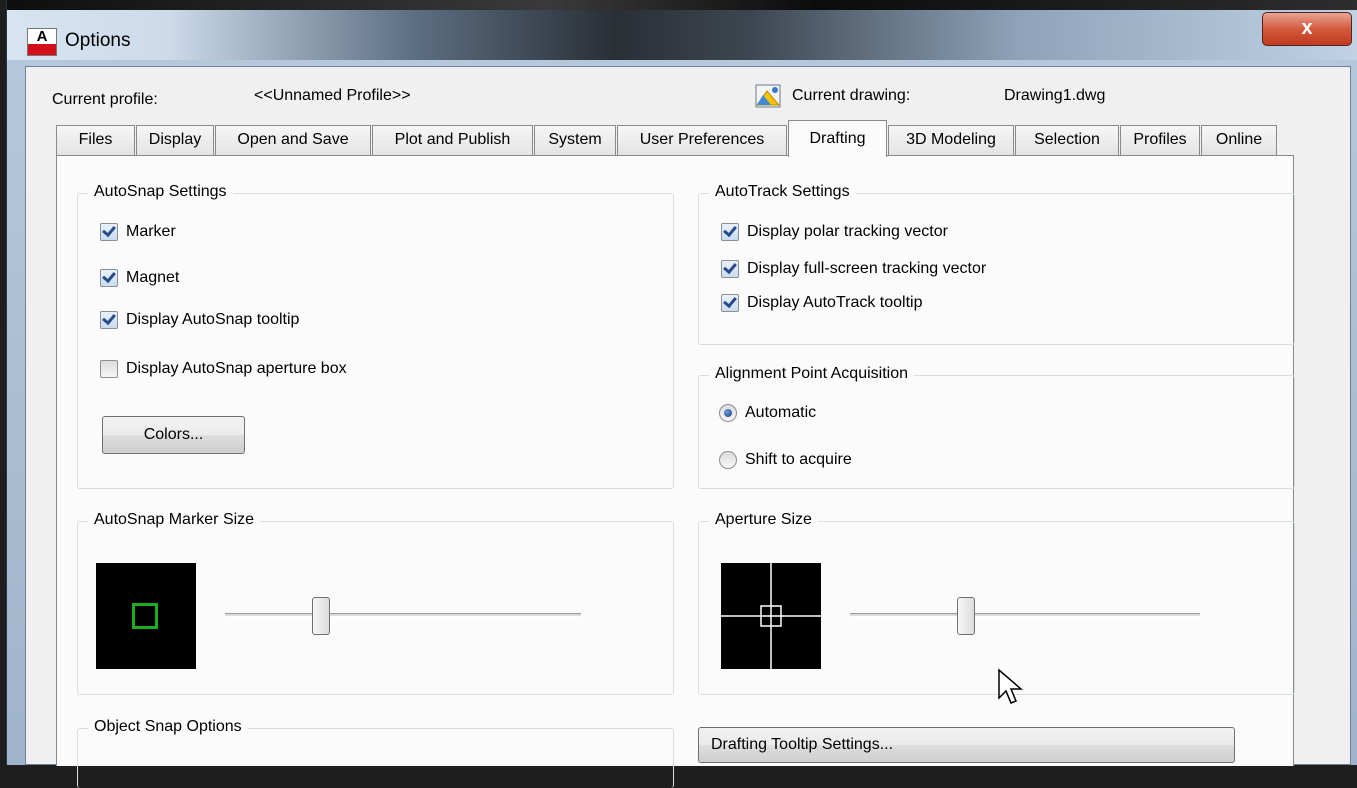 The height and width of the screenshot is (788, 1357). What do you see at coordinates (1010, 686) in the screenshot?
I see `mouse-pointer-icon` at bounding box center [1010, 686].